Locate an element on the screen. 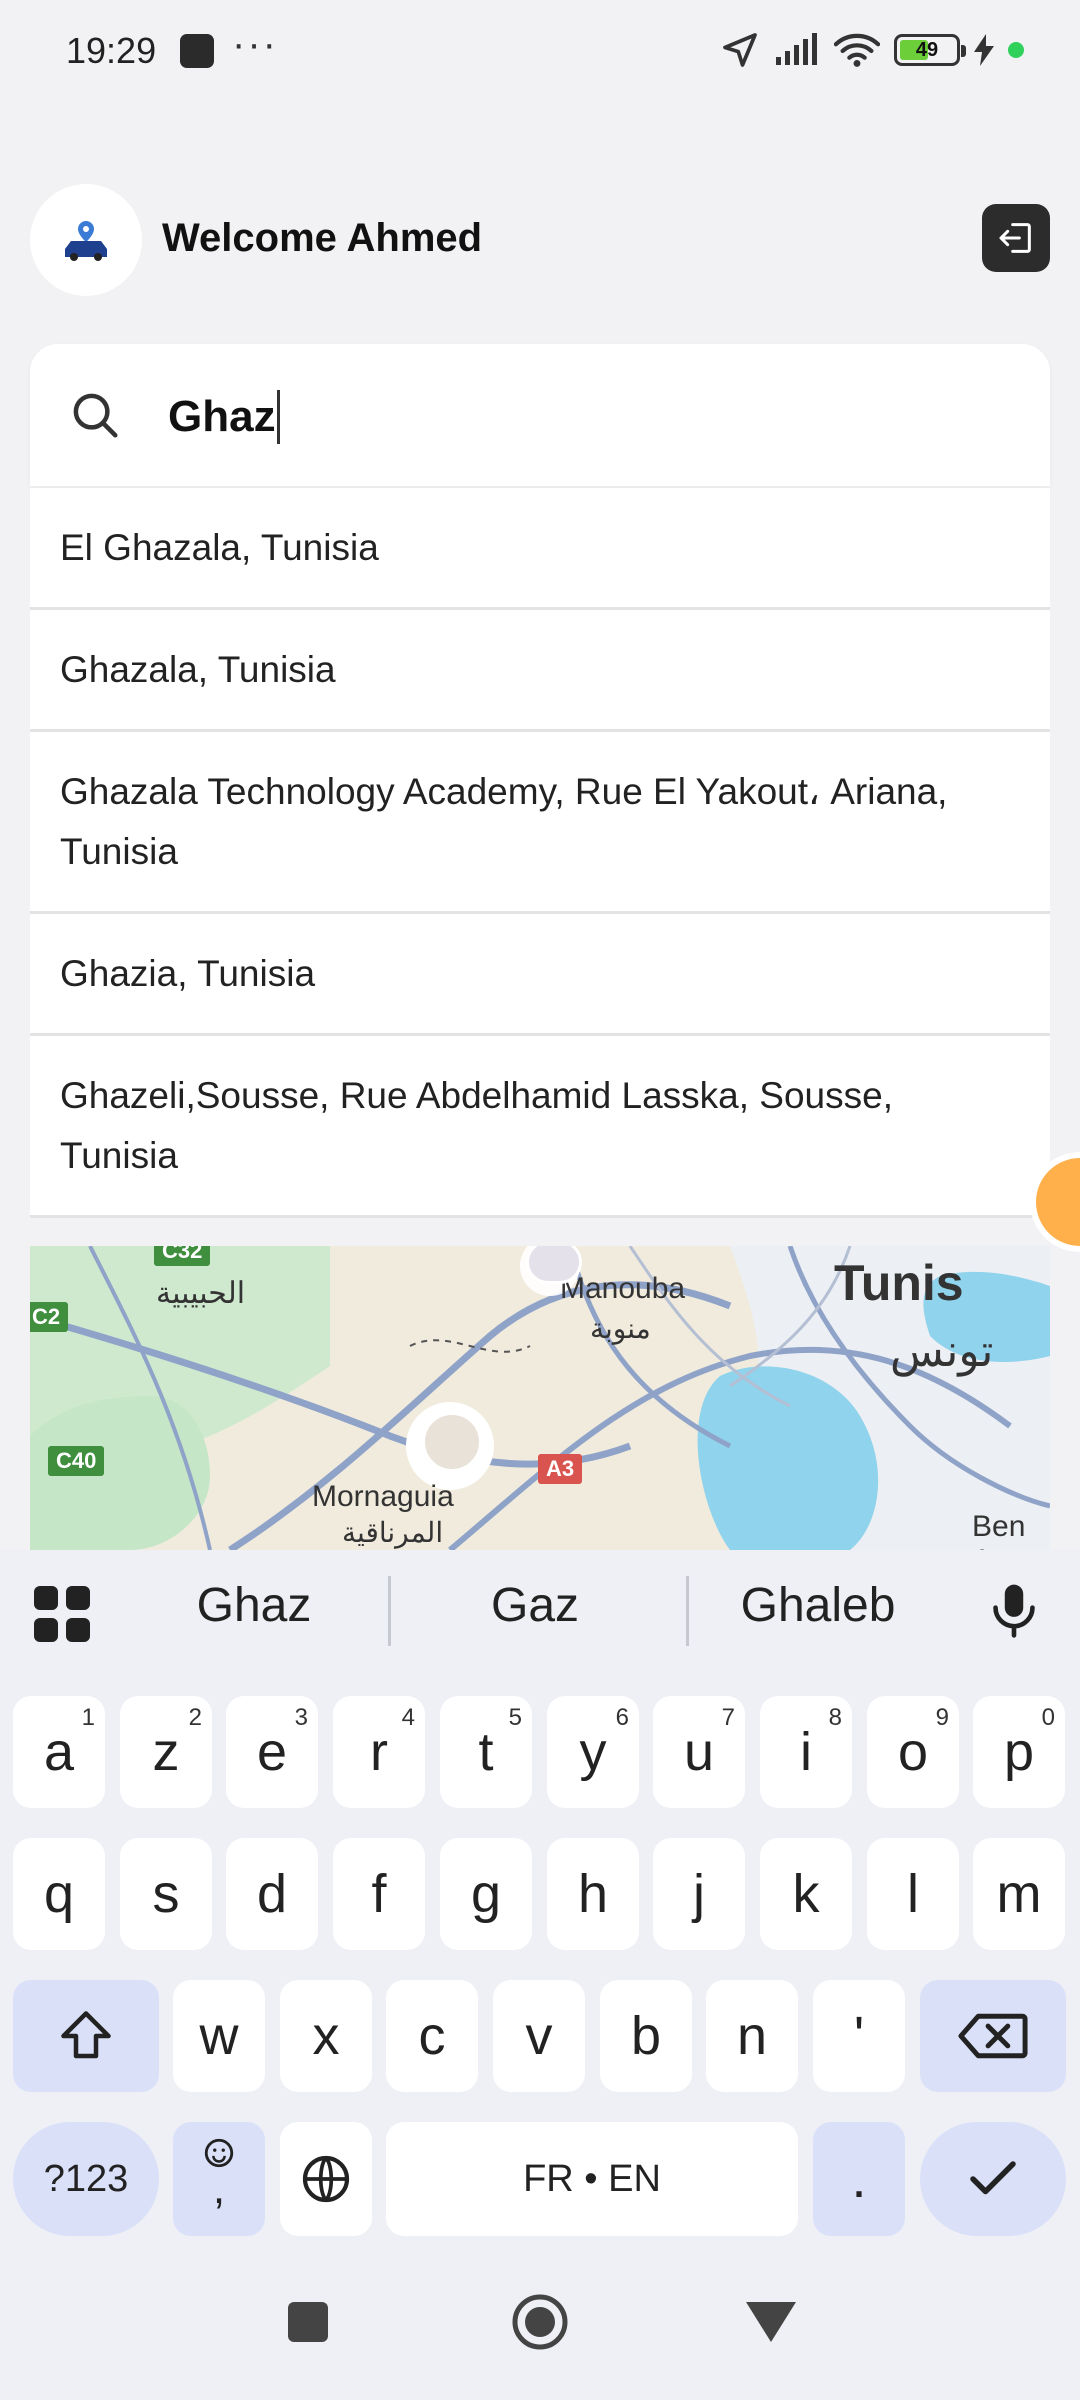 This screenshot has width=1080, height=2400. logout-icon is located at coordinates (1015, 238).